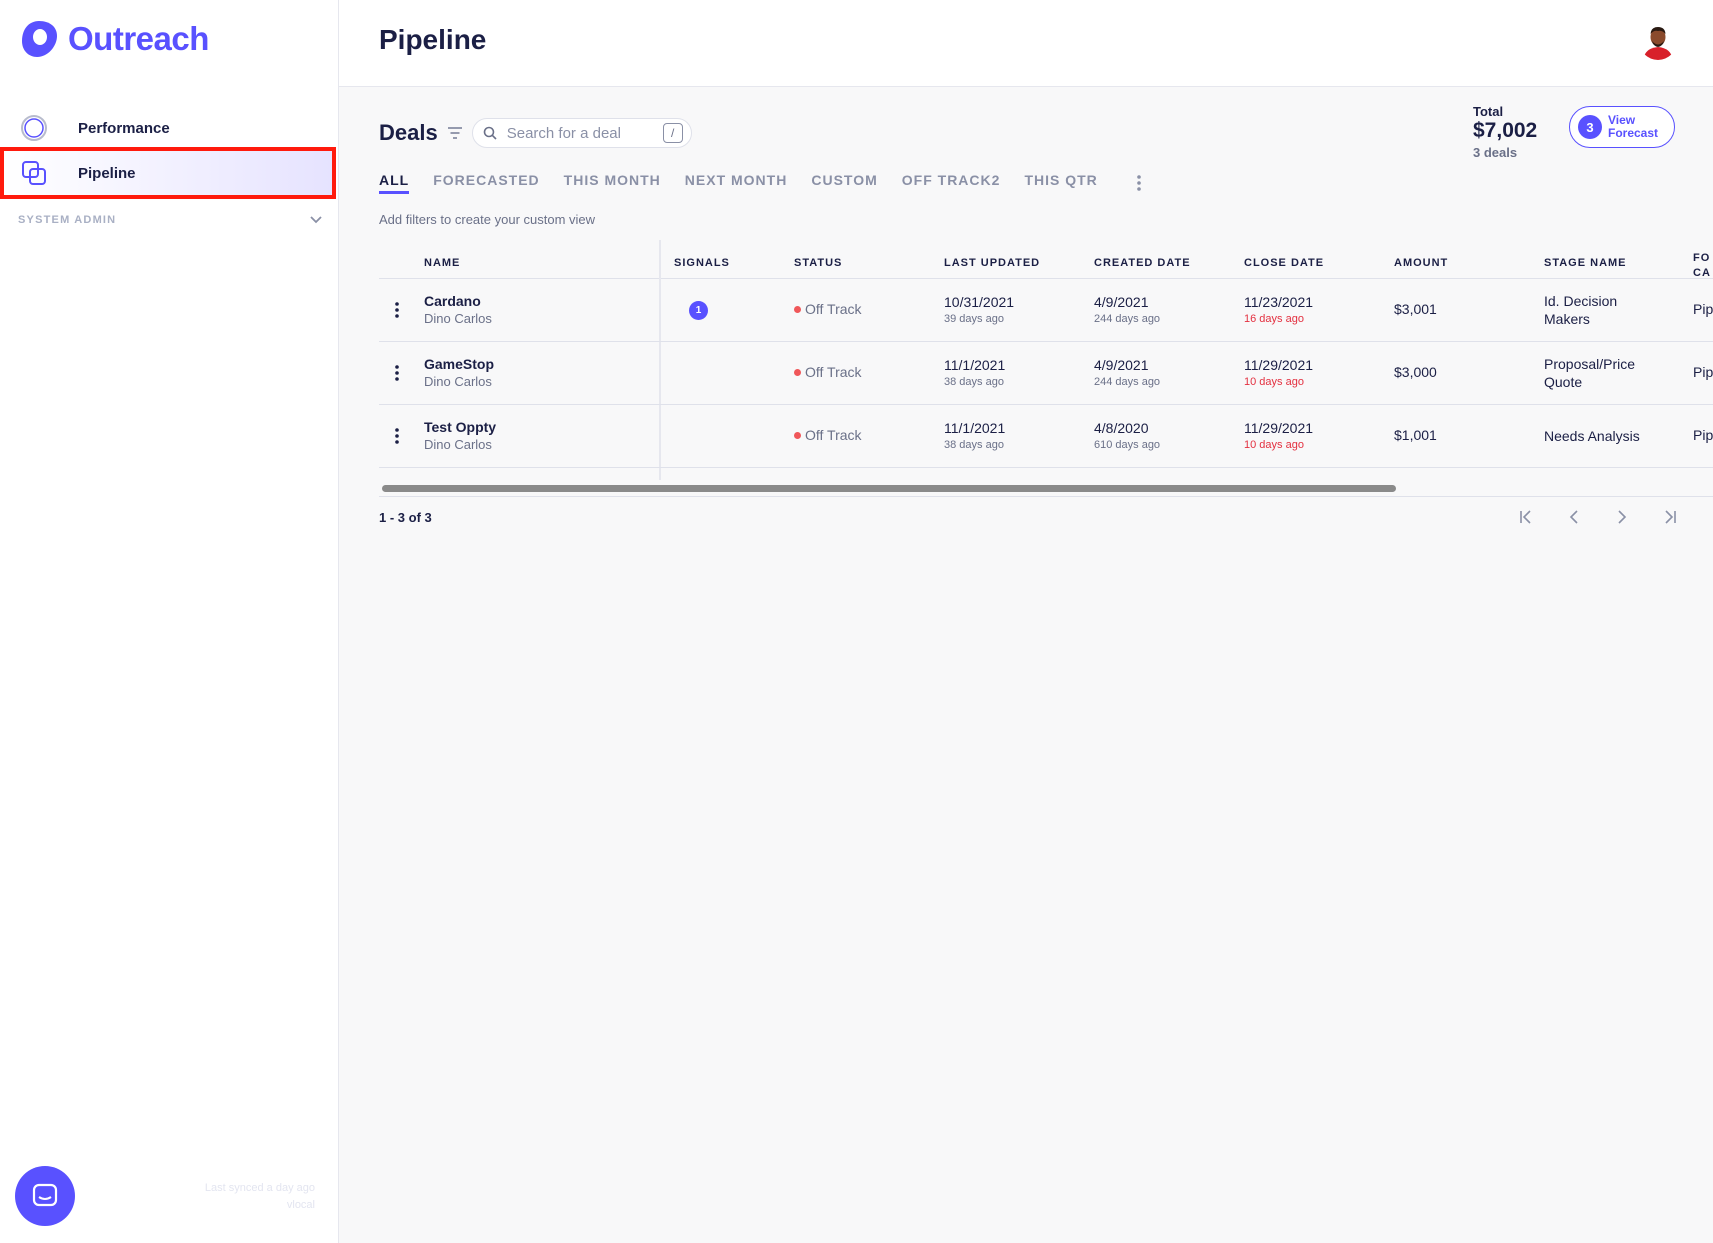  I want to click on user-avatar-icon, so click(1658, 41).